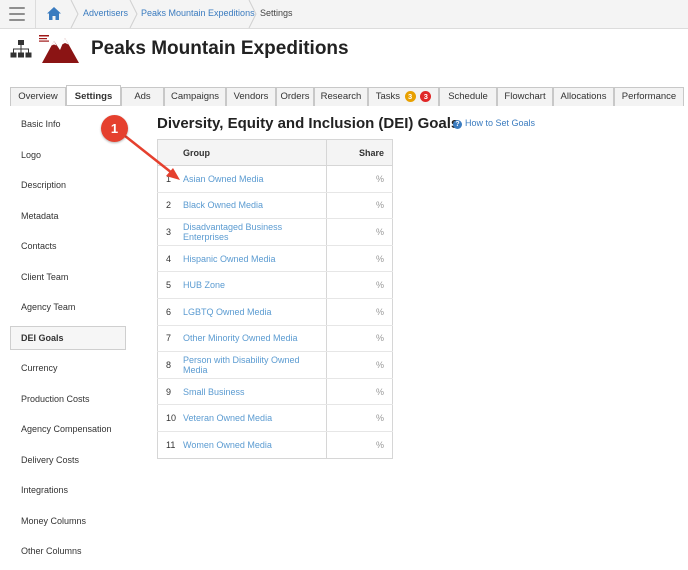 The height and width of the screenshot is (570, 688). Describe the element at coordinates (227, 312) in the screenshot. I see `group-link: LGBTQ Owned Media` at that location.